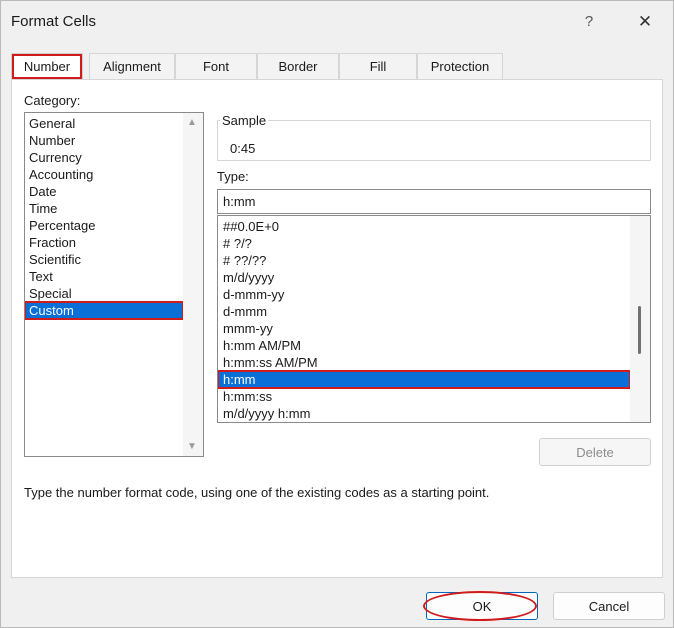  I want to click on category-item: Scientific, so click(104, 259).